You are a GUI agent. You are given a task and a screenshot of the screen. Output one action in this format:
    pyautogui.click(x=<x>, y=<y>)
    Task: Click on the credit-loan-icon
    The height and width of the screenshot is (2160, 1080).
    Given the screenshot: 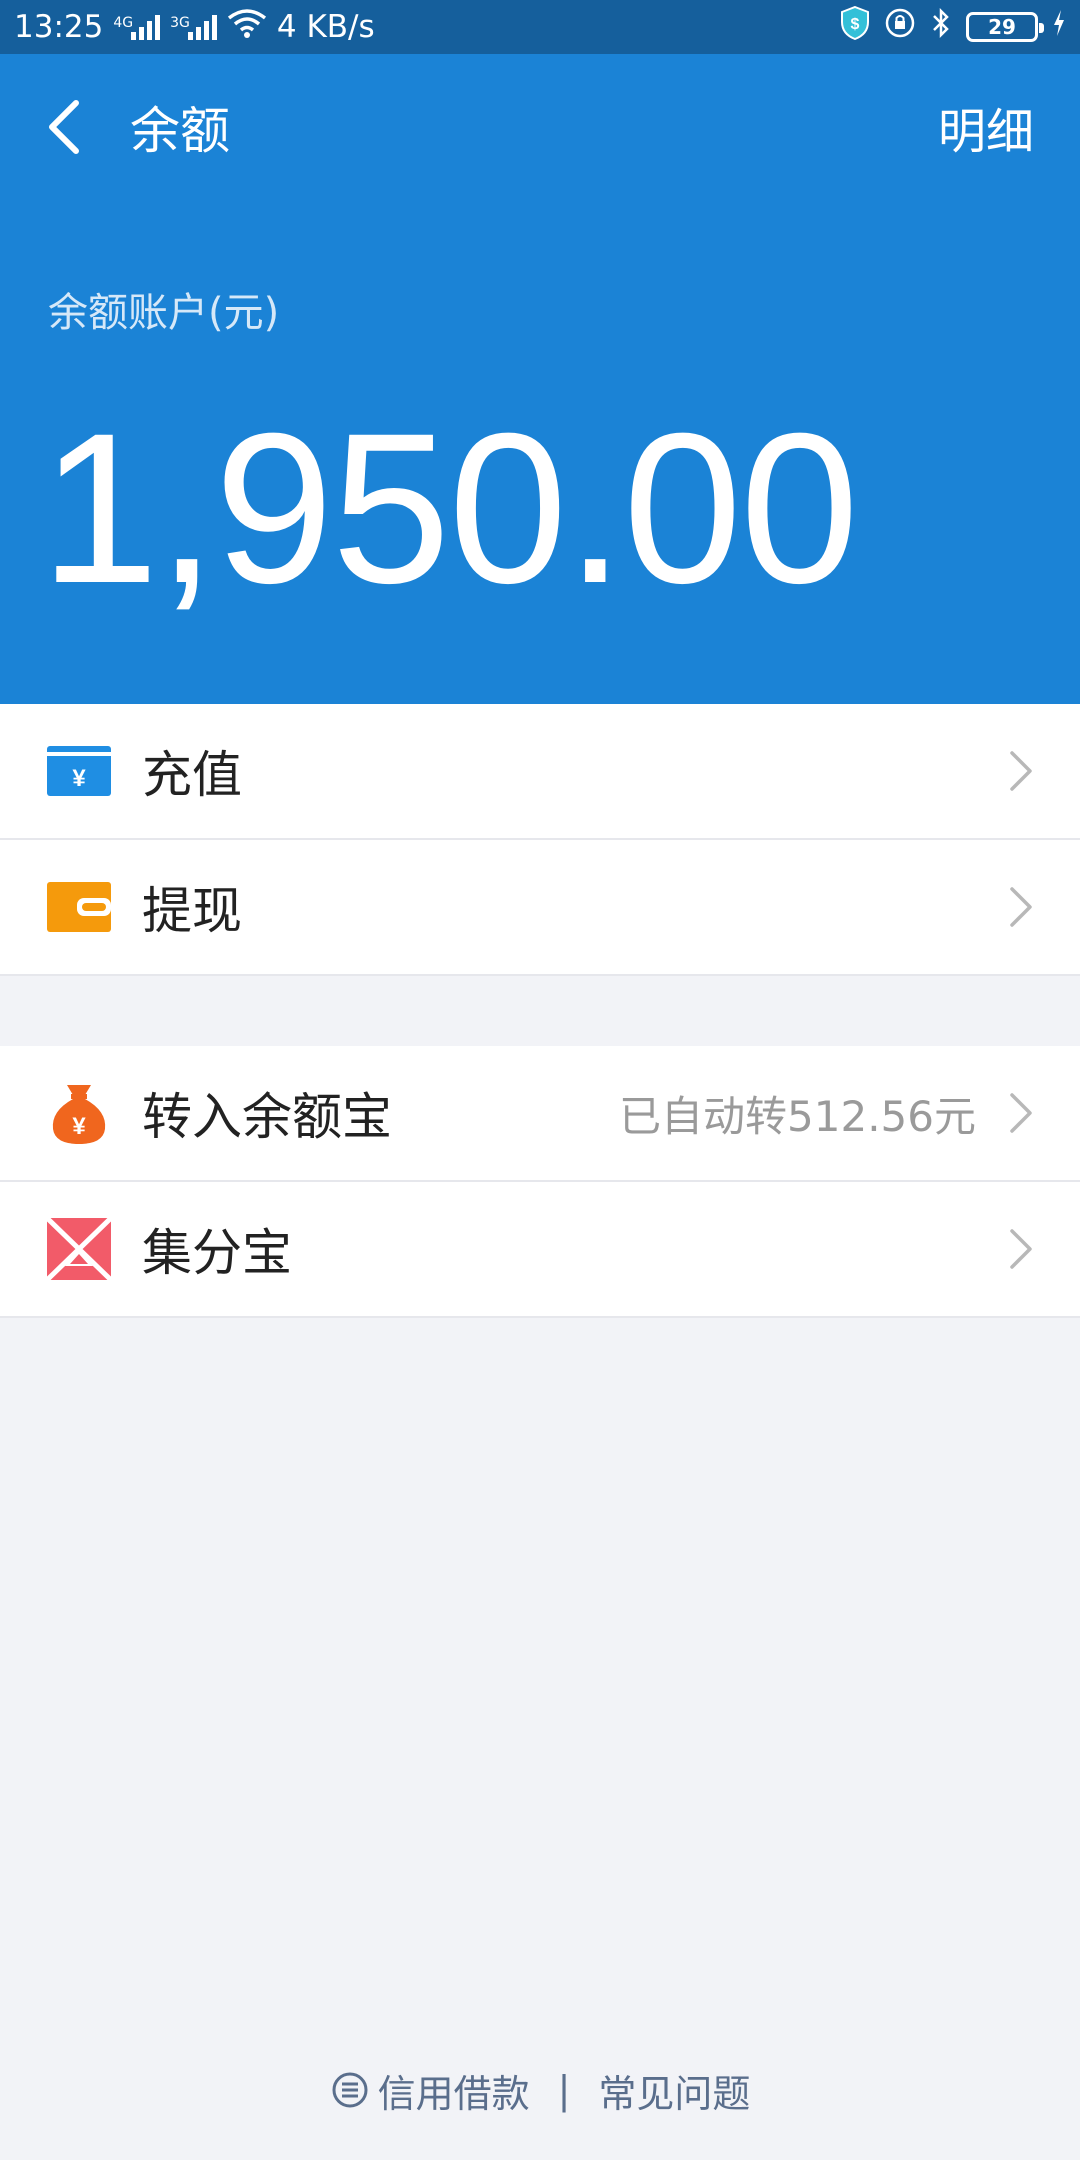 What is the action you would take?
    pyautogui.click(x=350, y=2090)
    